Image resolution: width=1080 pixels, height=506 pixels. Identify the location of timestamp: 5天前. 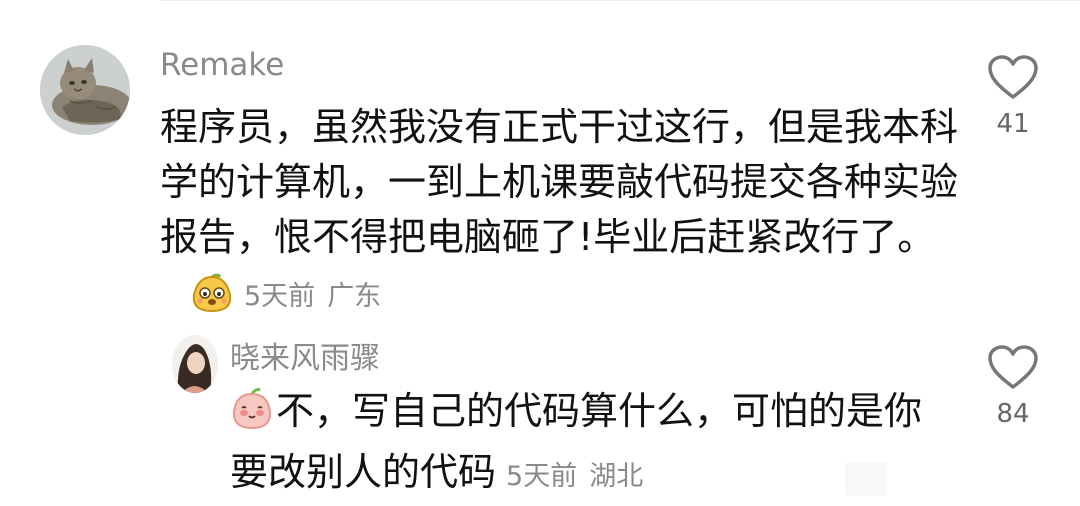
(280, 296).